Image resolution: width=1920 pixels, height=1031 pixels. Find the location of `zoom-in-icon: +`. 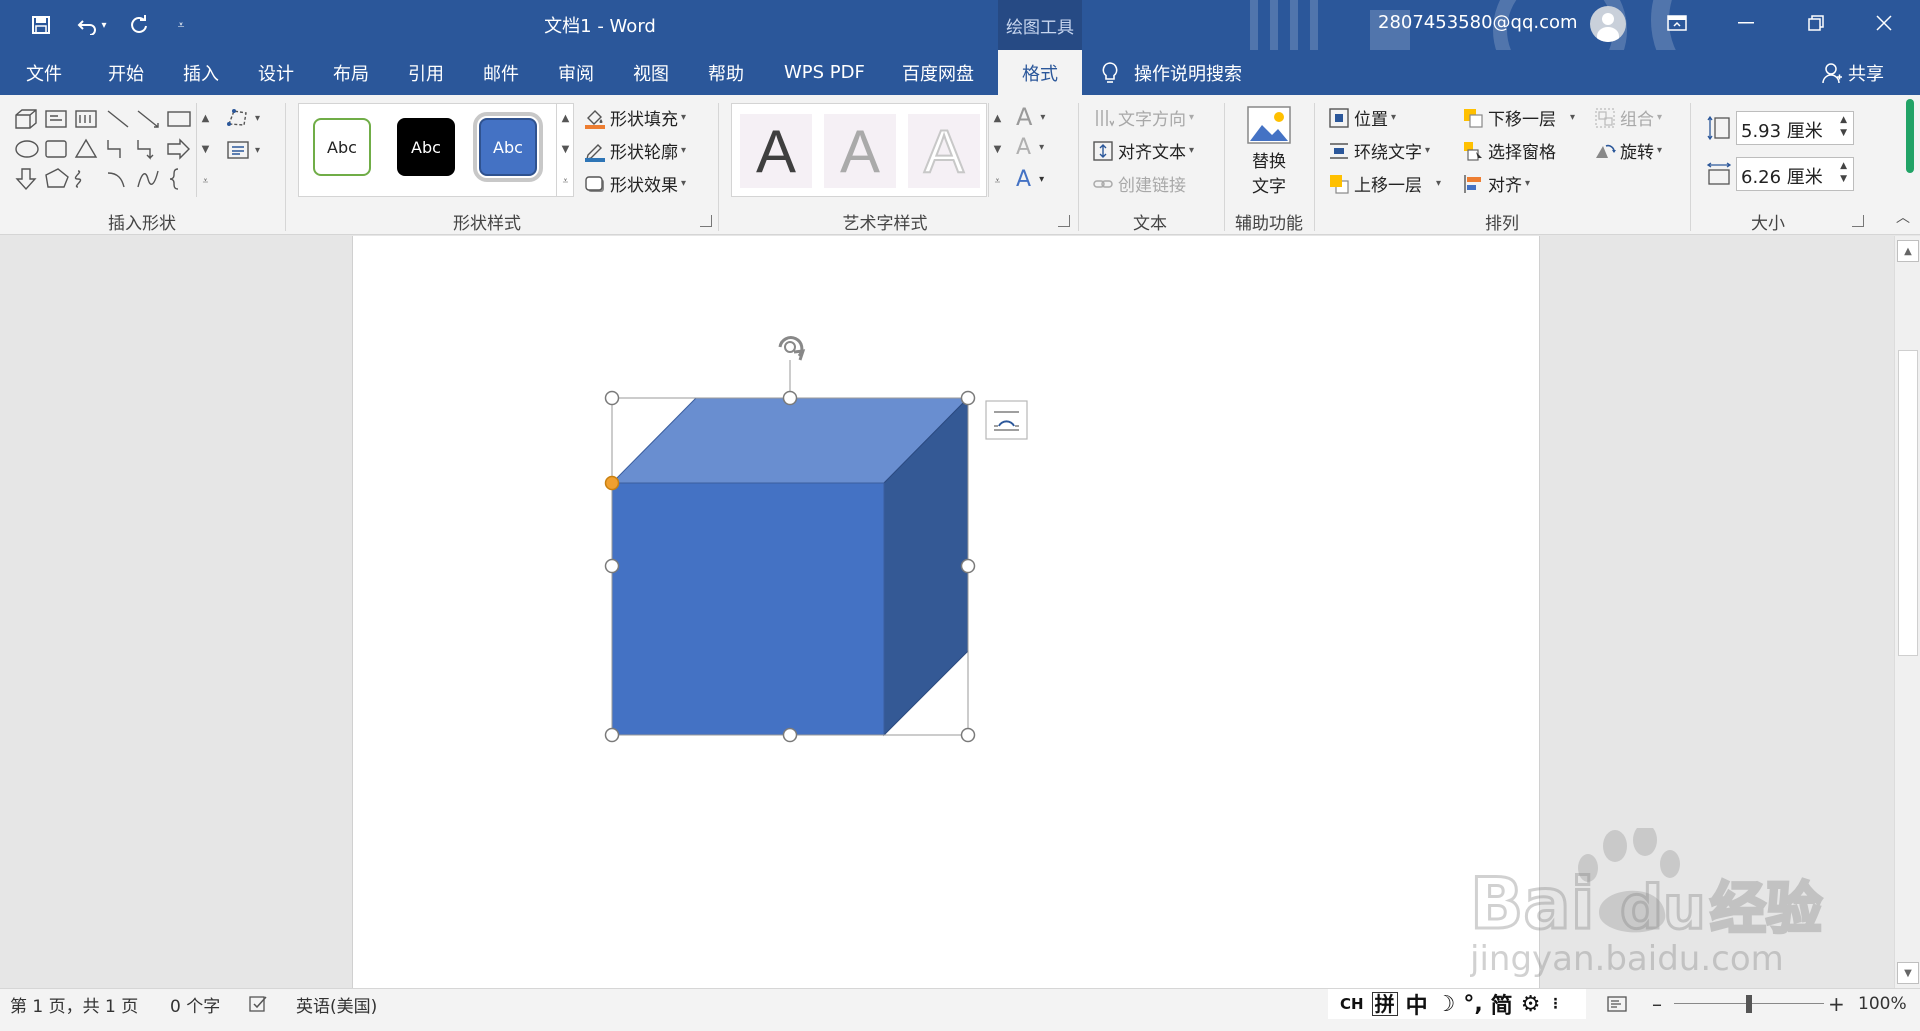

zoom-in-icon: + is located at coordinates (1836, 1004).